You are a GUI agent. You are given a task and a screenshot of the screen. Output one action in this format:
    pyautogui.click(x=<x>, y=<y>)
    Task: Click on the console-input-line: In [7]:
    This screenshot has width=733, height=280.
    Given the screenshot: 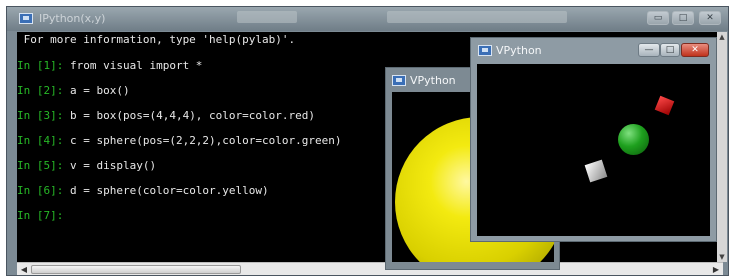 What is the action you would take?
    pyautogui.click(x=40, y=215)
    